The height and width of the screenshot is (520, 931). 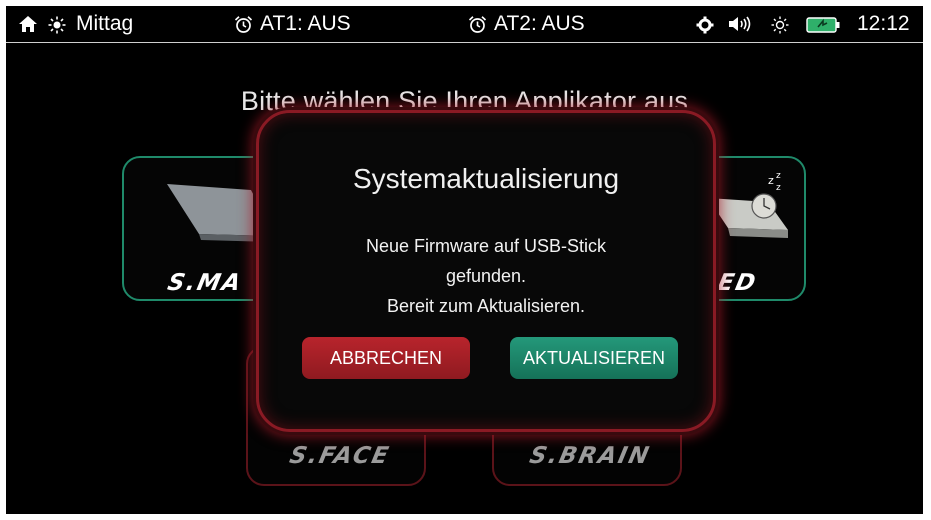 I want to click on mode-label: Mittag, so click(x=105, y=23).